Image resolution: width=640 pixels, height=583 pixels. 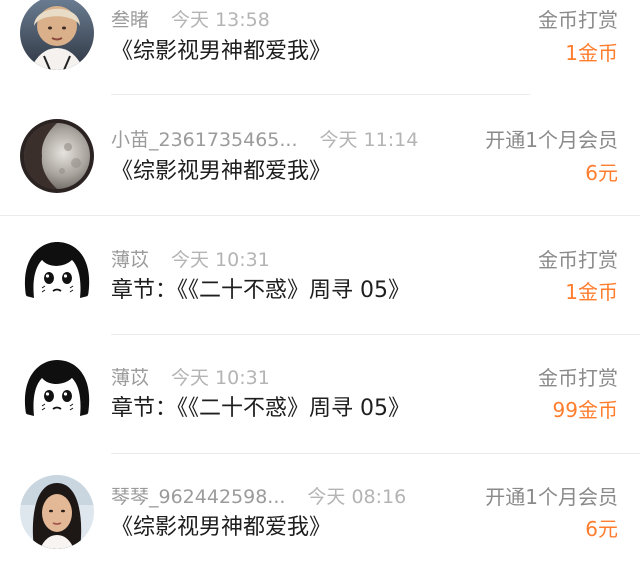 What do you see at coordinates (369, 140) in the screenshot?
I see `timestamp: 今天 11:14` at bounding box center [369, 140].